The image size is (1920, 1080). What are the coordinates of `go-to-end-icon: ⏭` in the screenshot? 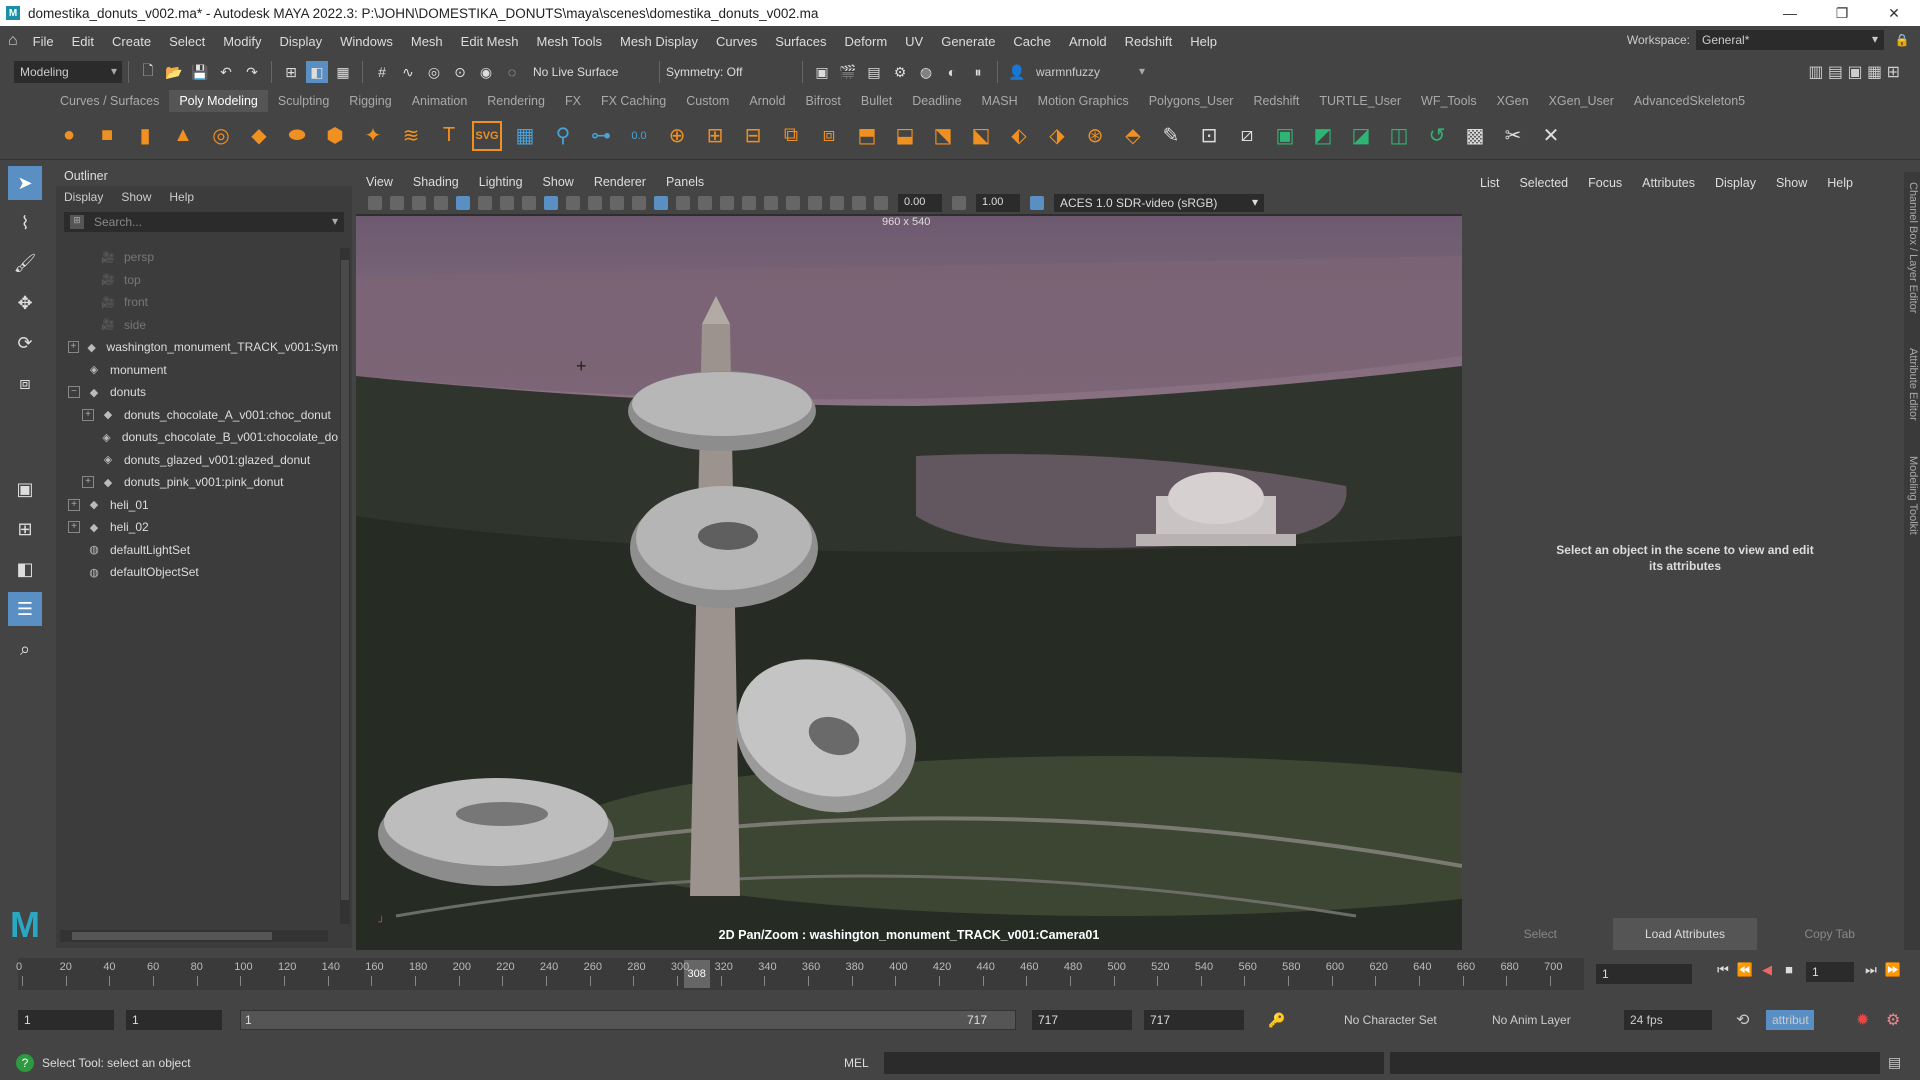 It's located at (1871, 972).